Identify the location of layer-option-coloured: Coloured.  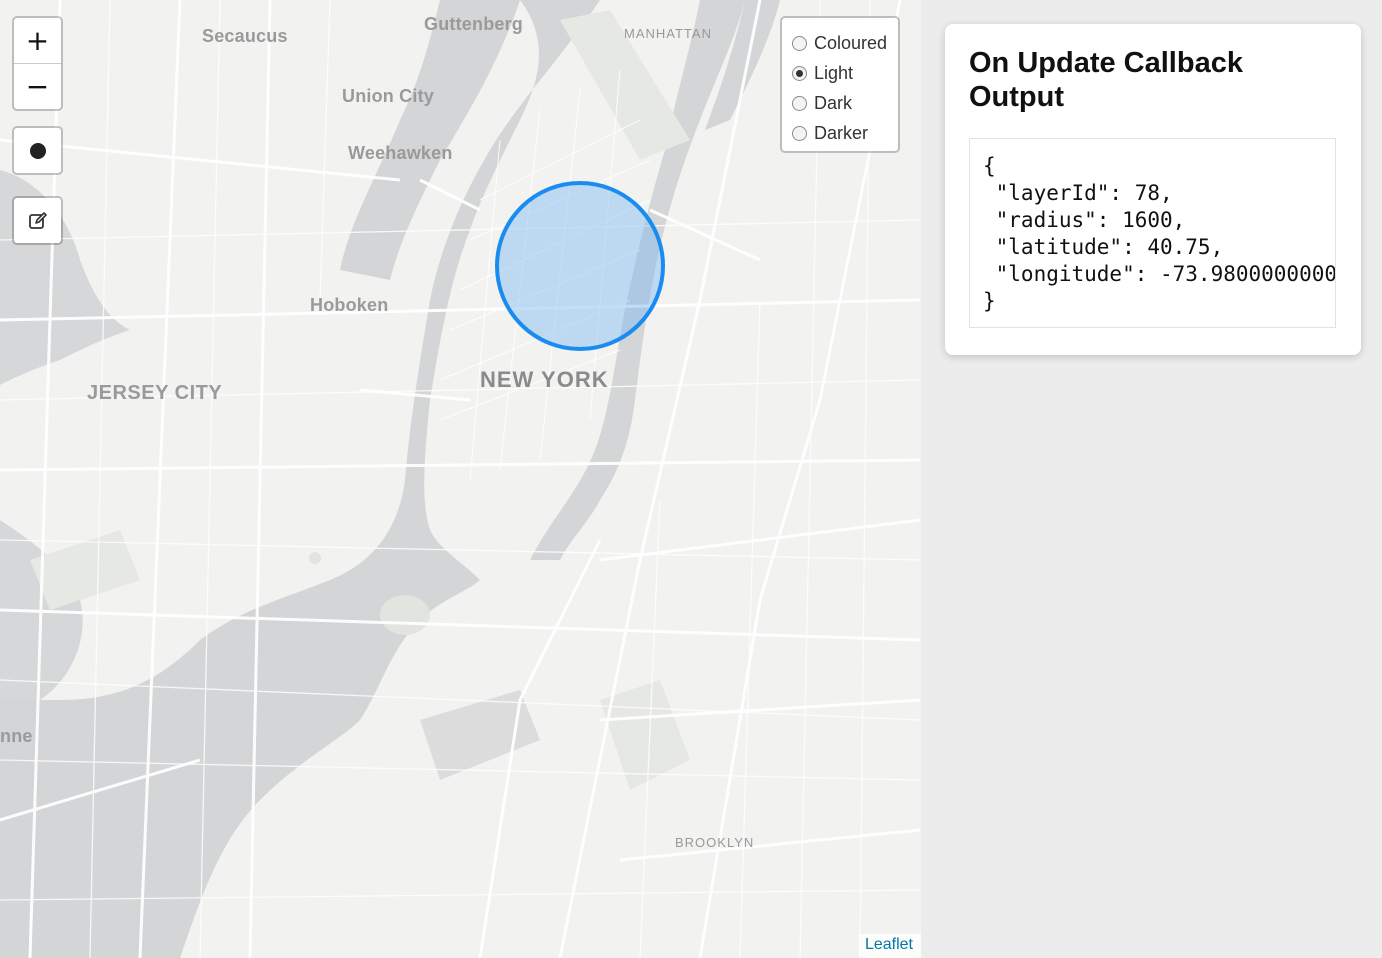
(841, 43).